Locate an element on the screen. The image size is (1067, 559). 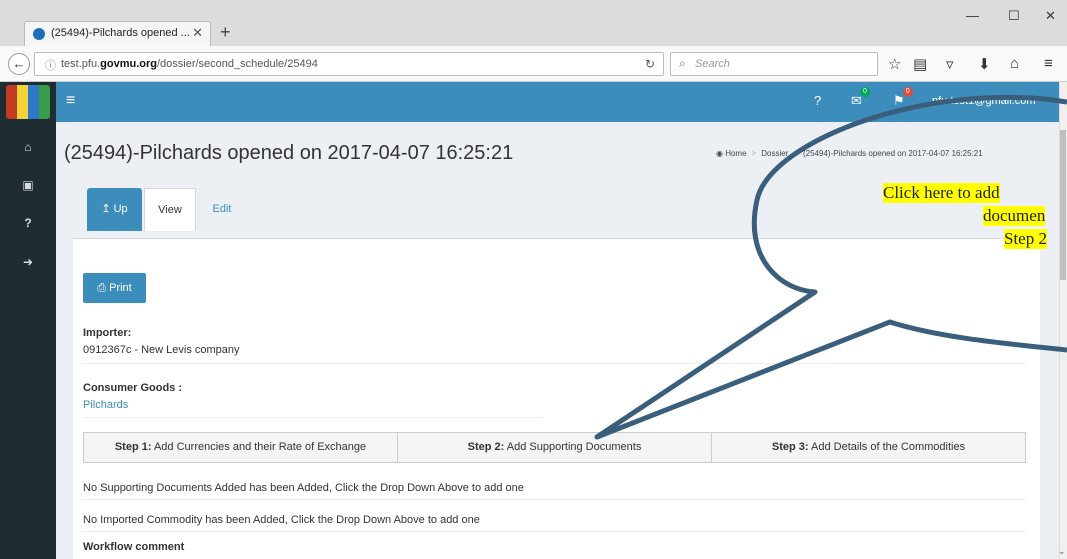
flags-badge: 0 is located at coordinates (907, 92).